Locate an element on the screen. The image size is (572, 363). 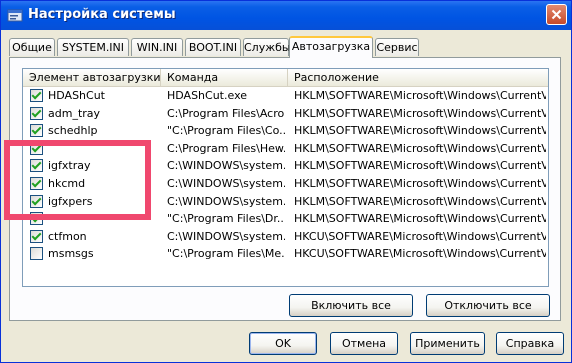
startup-item-name: adm_tray is located at coordinates (74, 113).